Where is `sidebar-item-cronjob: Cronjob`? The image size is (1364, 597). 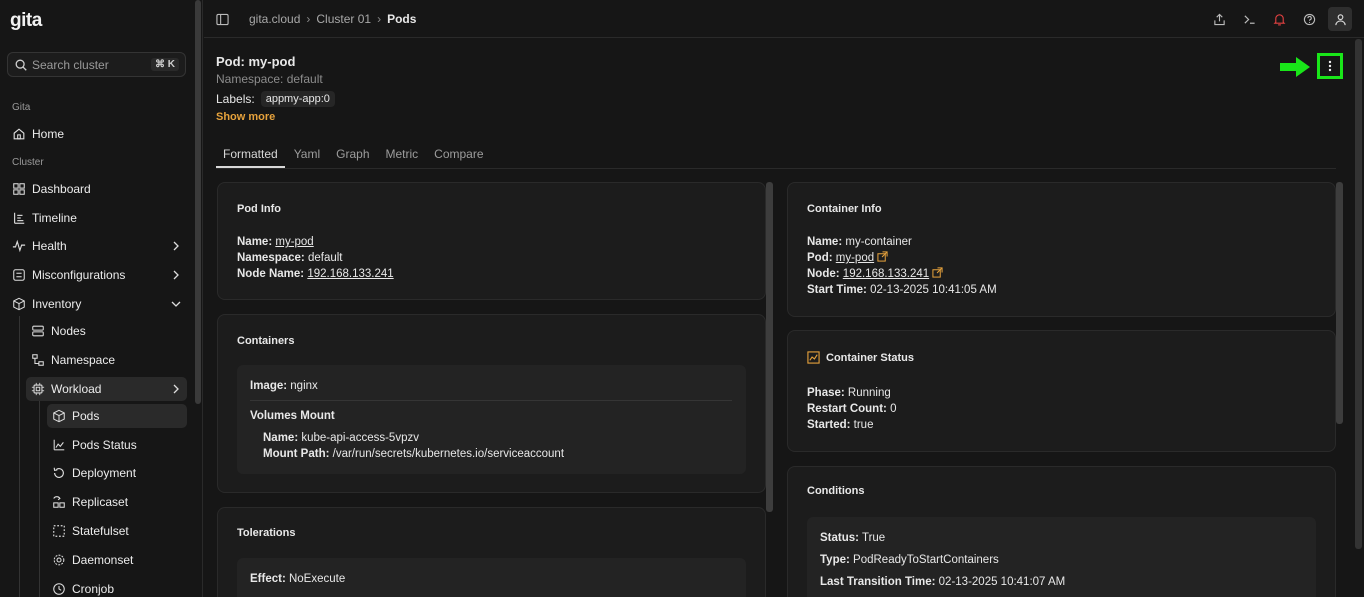 sidebar-item-cronjob: Cronjob is located at coordinates (117, 587).